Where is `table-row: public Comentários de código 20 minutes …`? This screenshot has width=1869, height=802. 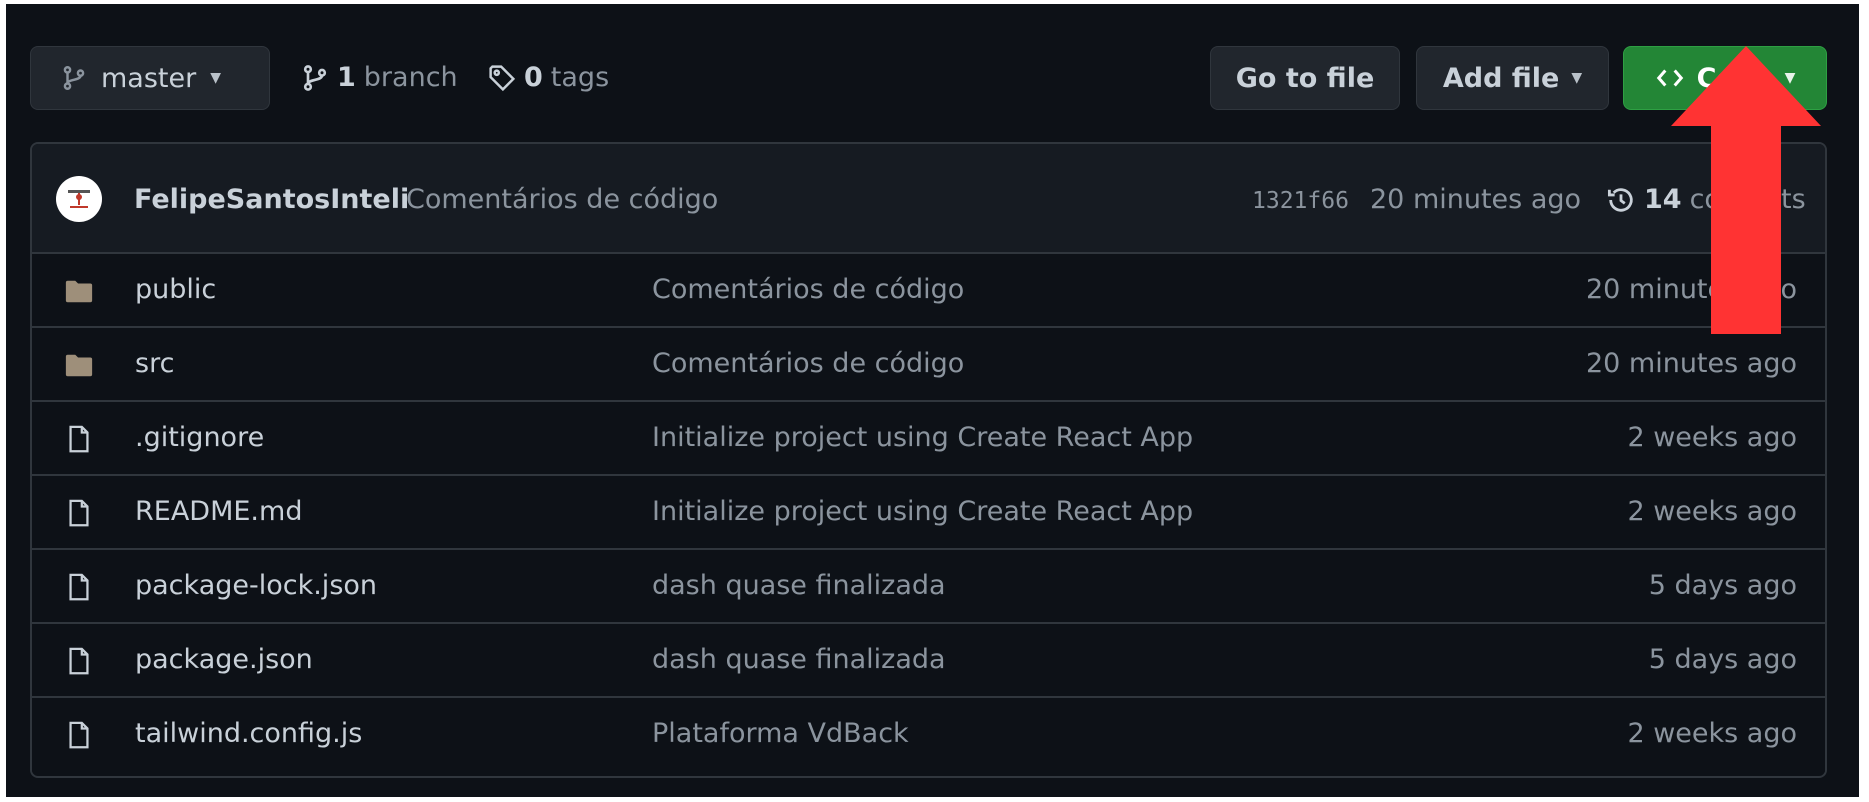 table-row: public Comentários de código 20 minutes … is located at coordinates (928, 291).